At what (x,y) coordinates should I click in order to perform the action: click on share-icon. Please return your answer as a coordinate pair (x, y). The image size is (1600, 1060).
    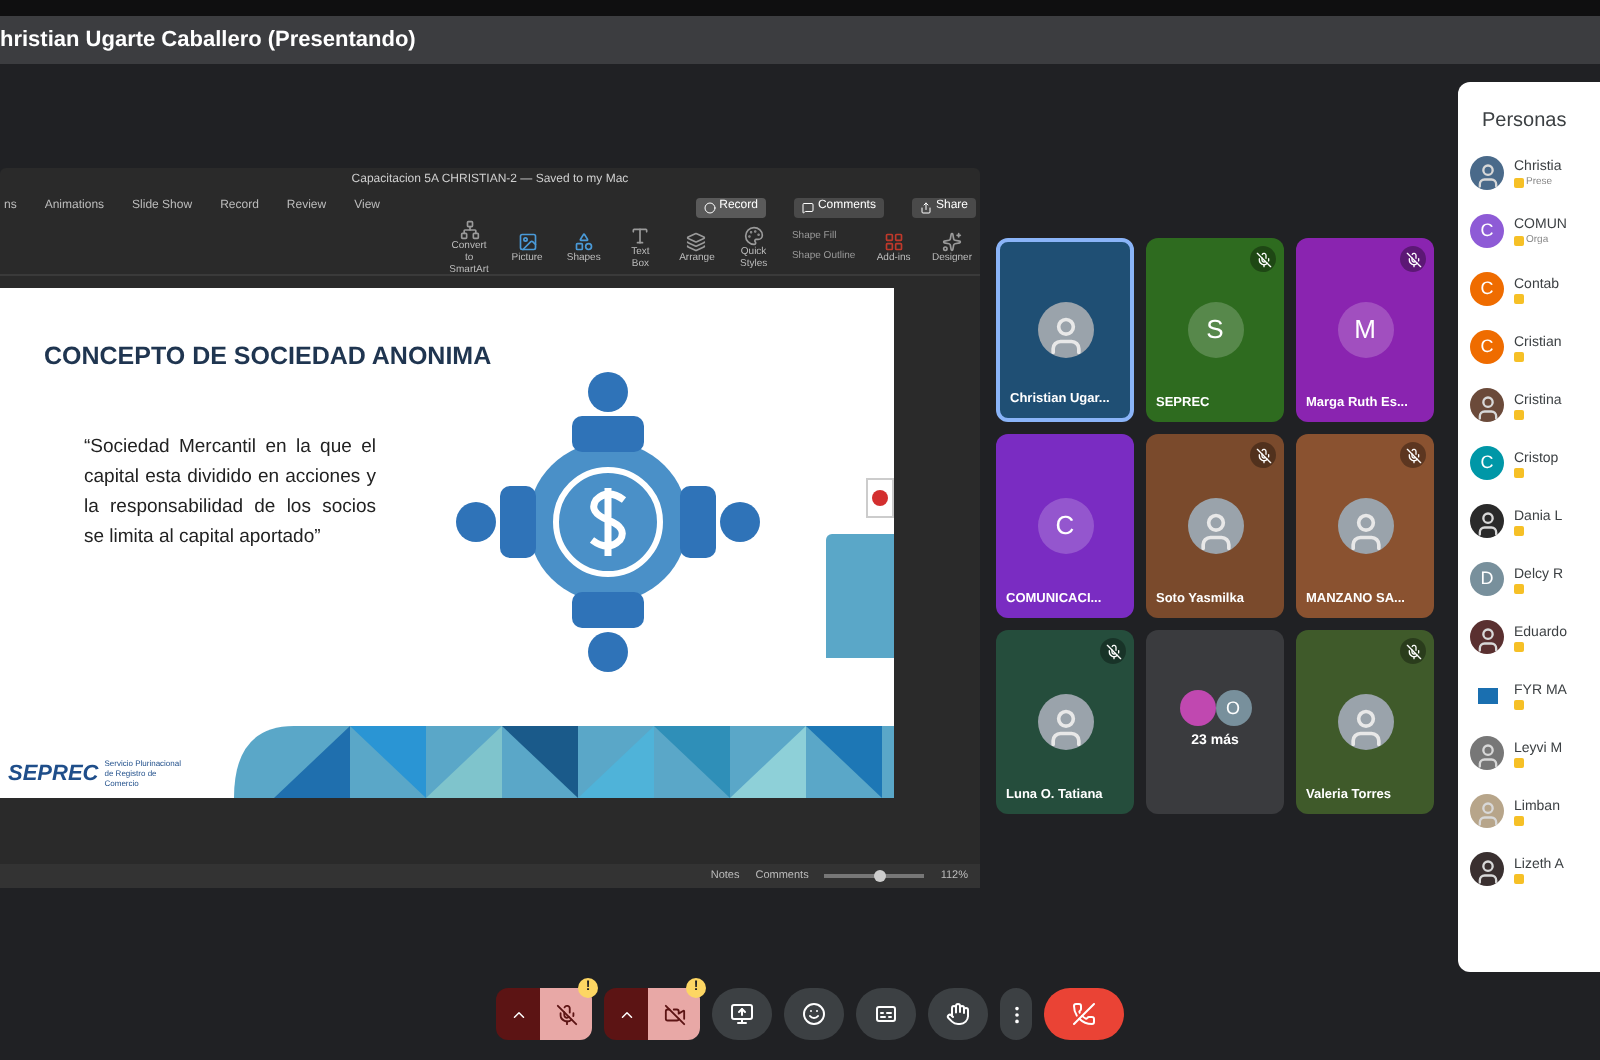
    Looking at the image, I should click on (925, 207).